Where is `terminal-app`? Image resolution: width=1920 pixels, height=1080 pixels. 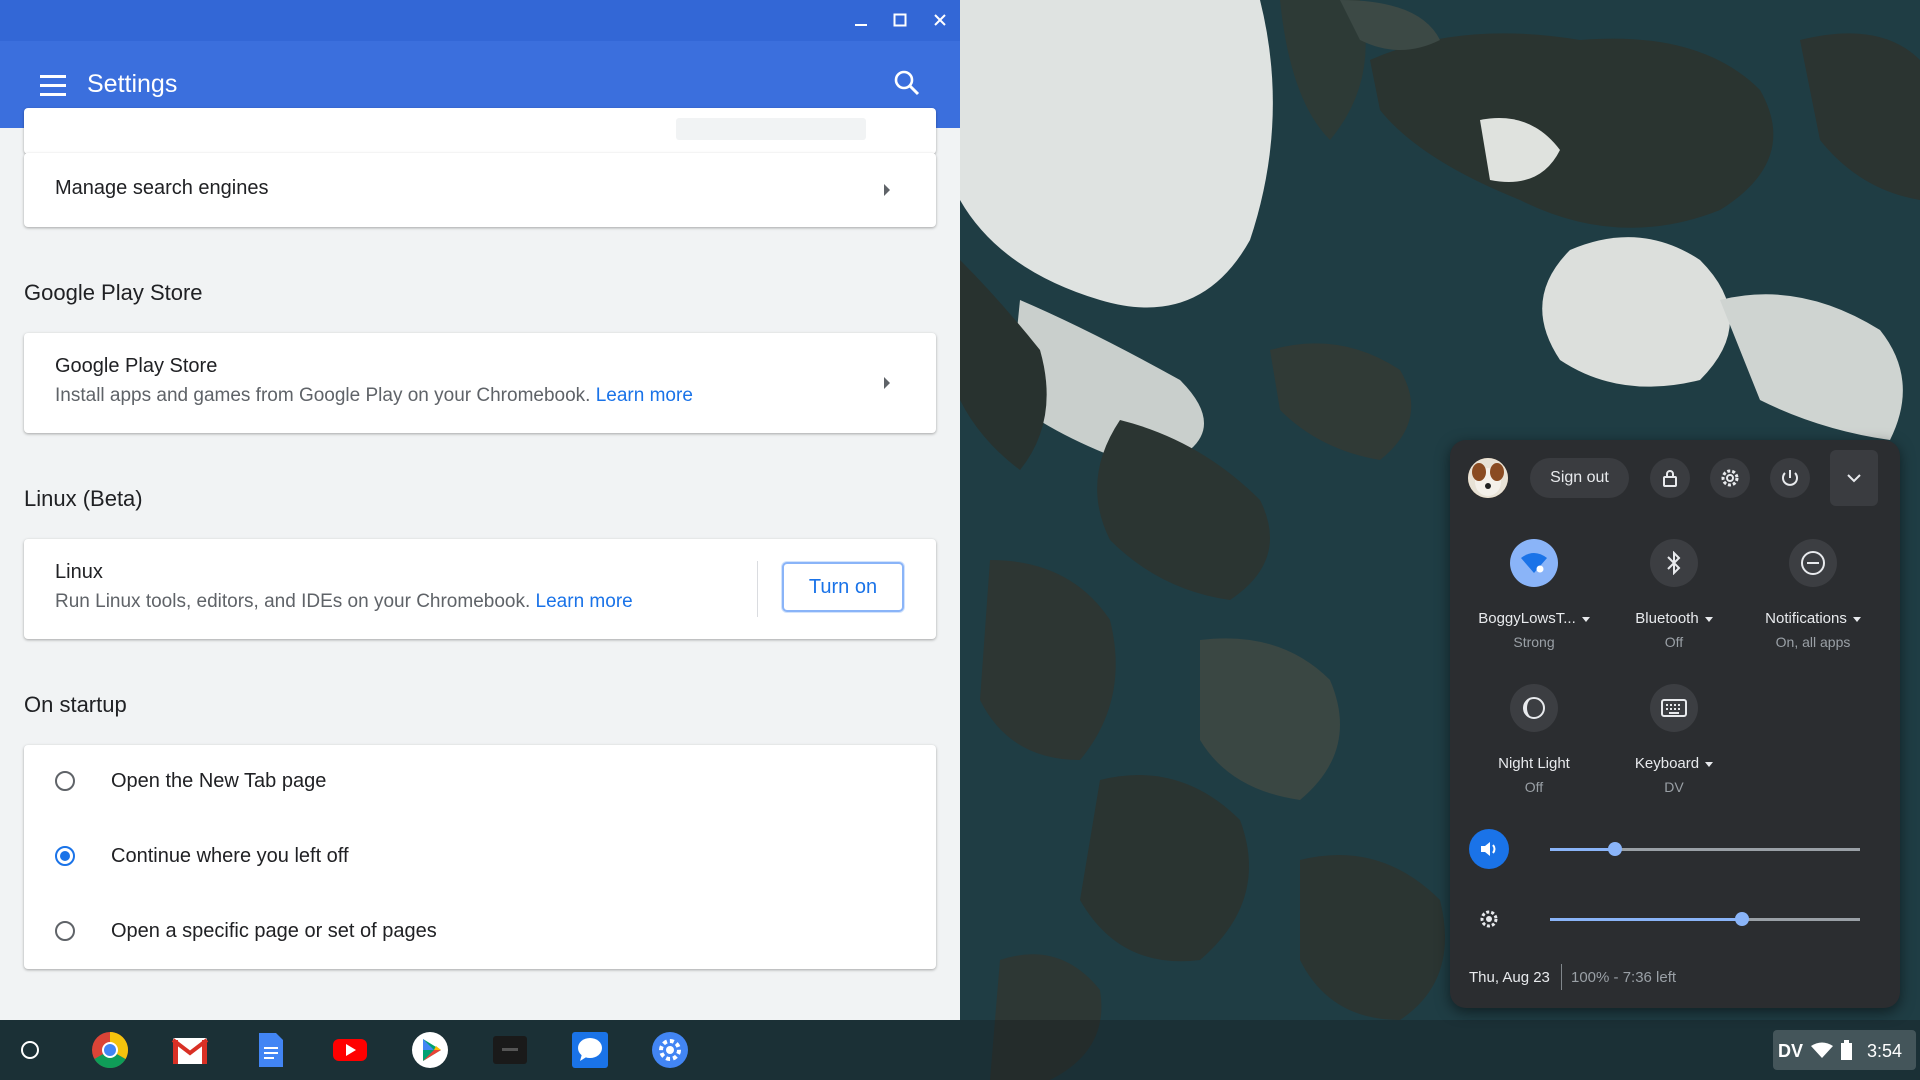
terminal-app is located at coordinates (510, 1050).